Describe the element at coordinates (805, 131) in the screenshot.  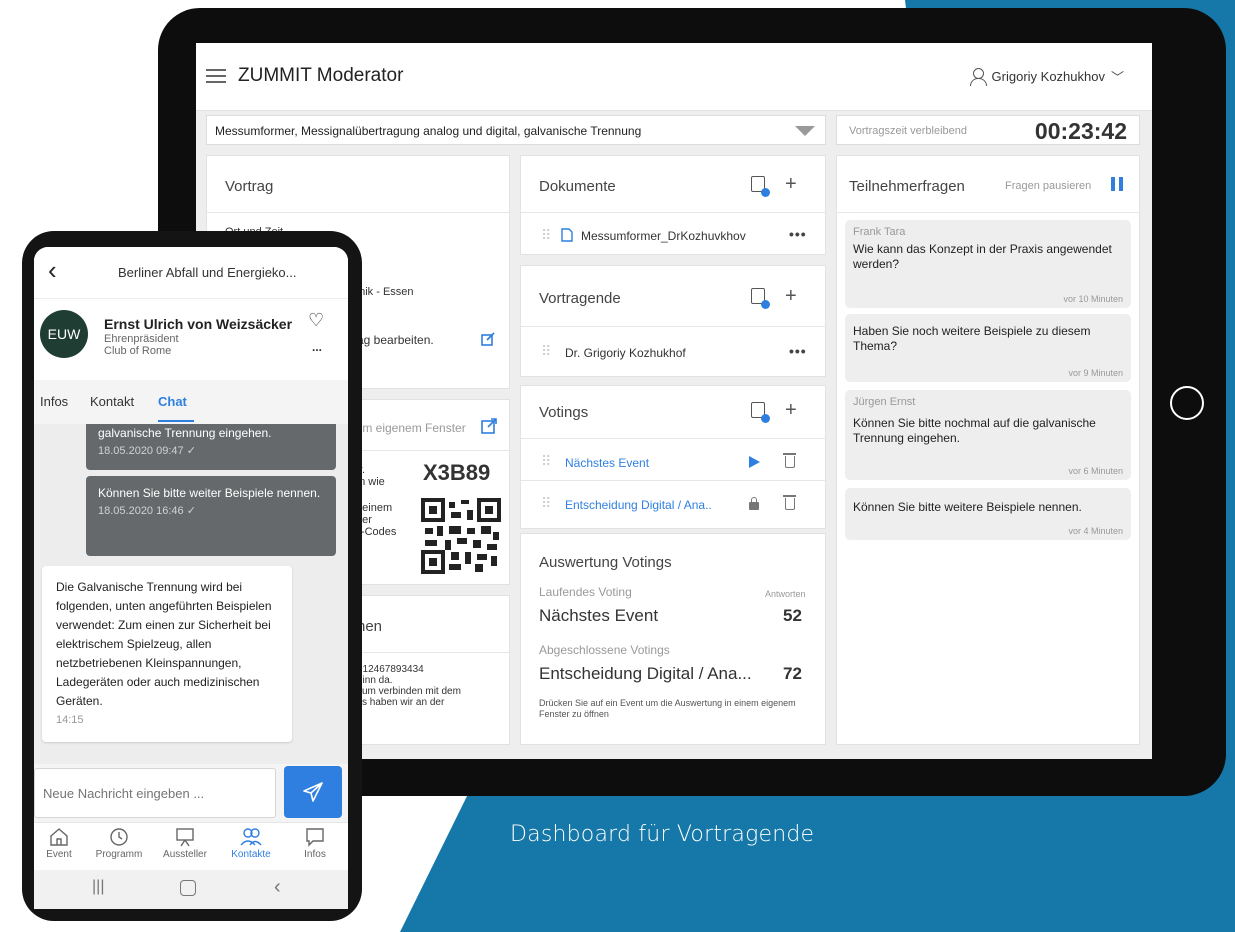
I see `dropdown-caret-icon` at that location.